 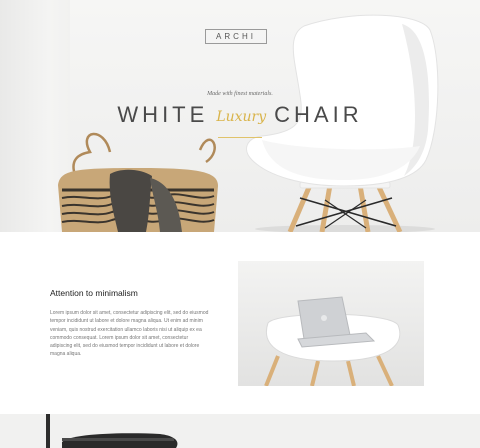 I want to click on logo-text: ARCHI, so click(x=236, y=36).